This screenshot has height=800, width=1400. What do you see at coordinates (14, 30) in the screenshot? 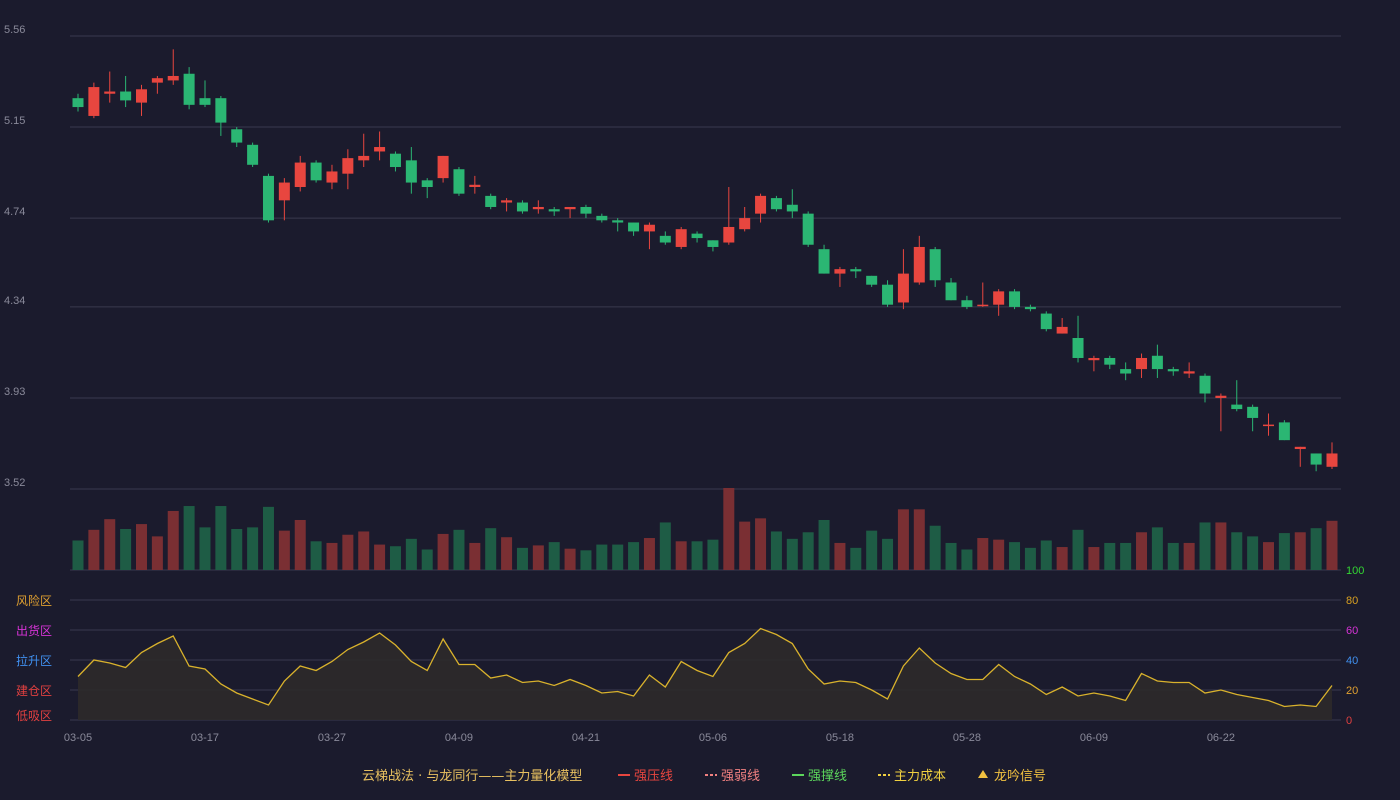
I see `price-tick-label: 5.56` at bounding box center [14, 30].